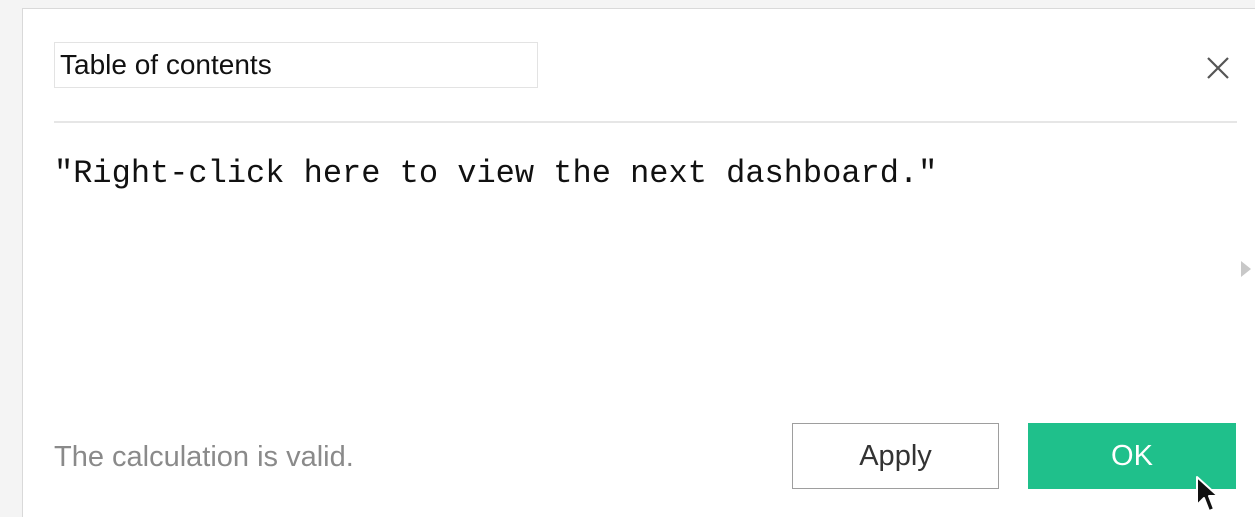 This screenshot has width=1255, height=517. Describe the element at coordinates (296, 65) in the screenshot. I see `calculation-name-field` at that location.